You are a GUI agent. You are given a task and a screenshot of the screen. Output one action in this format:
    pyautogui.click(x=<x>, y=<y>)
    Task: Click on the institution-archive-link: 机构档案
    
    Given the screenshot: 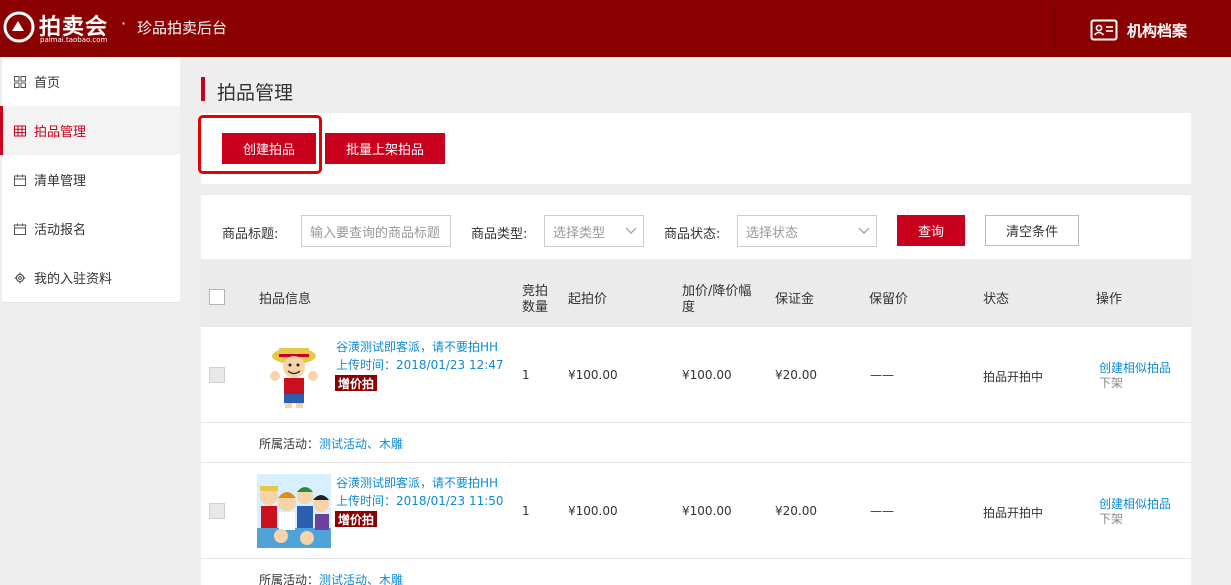 What is the action you would take?
    pyautogui.click(x=1138, y=30)
    